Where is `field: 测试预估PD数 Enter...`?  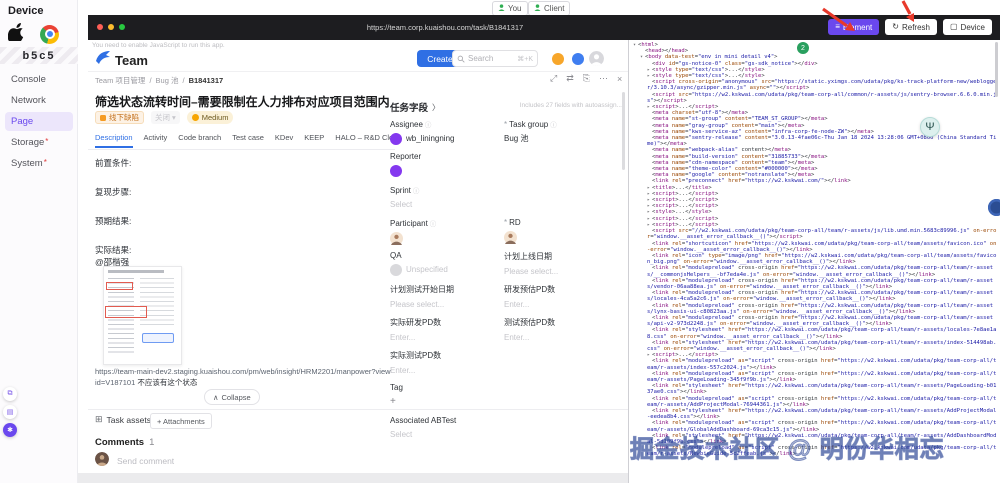 field: 测试预估PD数 Enter... is located at coordinates (565, 333).